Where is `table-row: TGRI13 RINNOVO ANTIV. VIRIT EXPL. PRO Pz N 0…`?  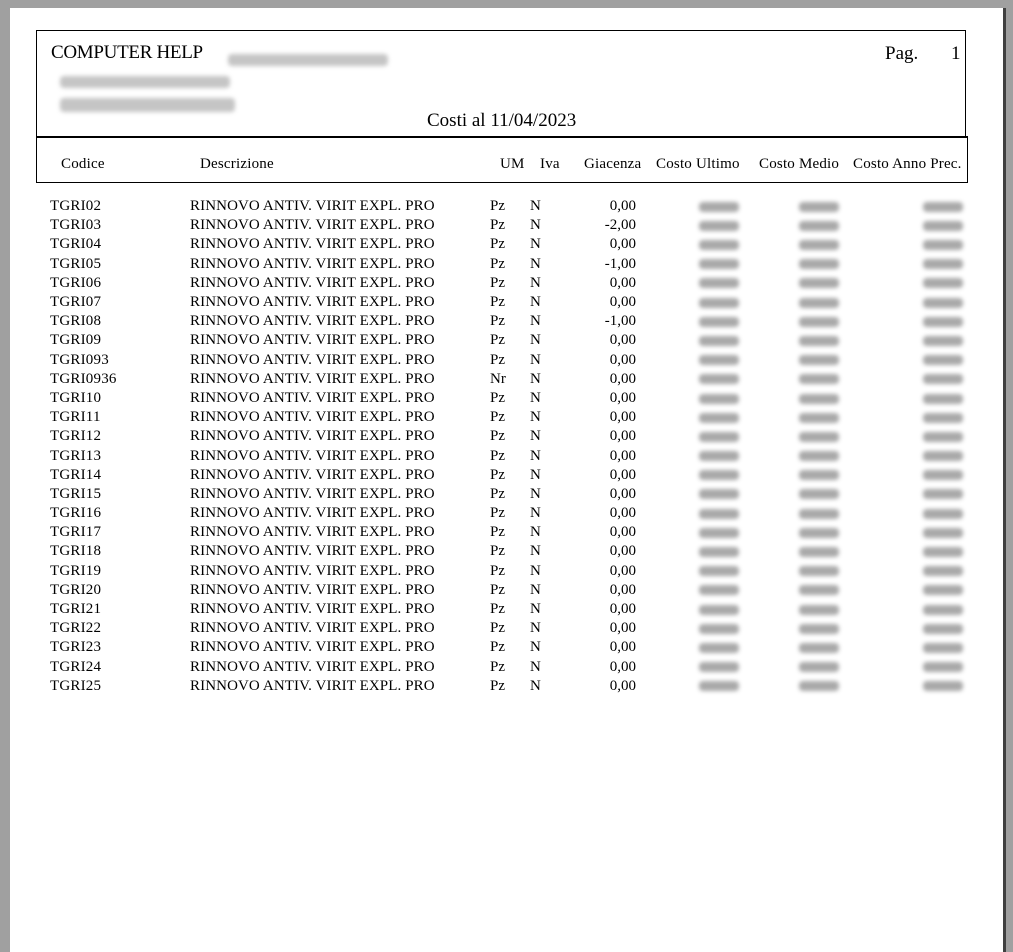 table-row: TGRI13 RINNOVO ANTIV. VIRIT EXPL. PRO Pz N 0… is located at coordinates (506, 455).